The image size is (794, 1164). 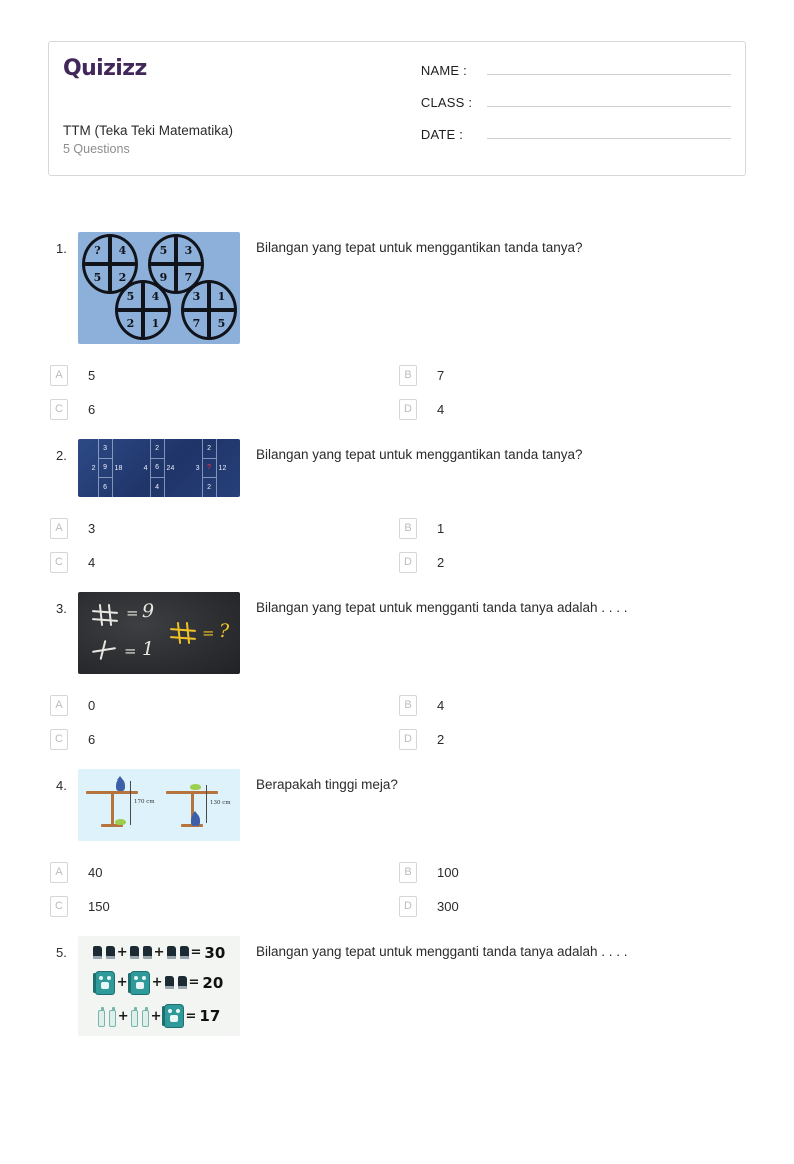 I want to click on grid-center-question-mark: ?, so click(x=209, y=468).